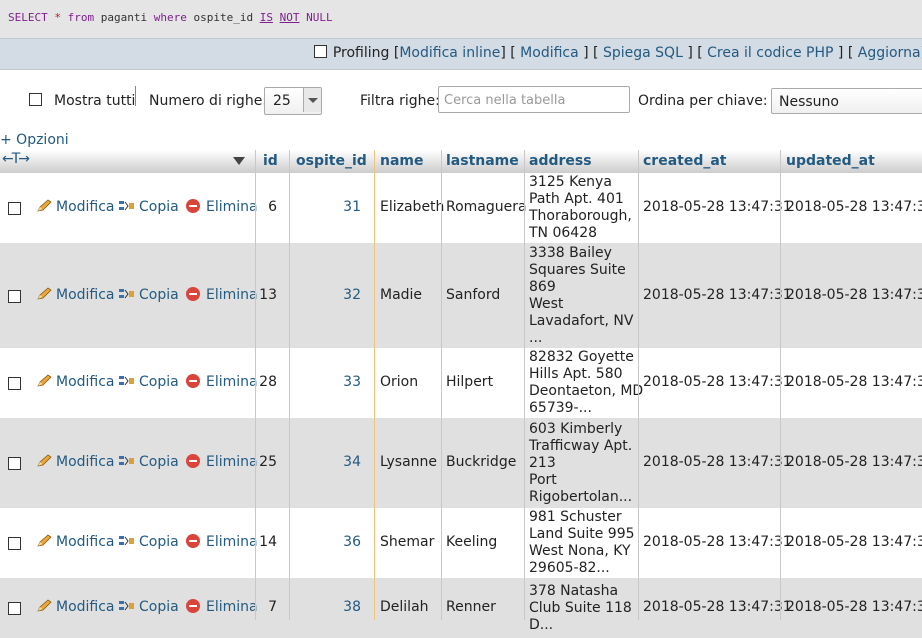 Image resolution: width=922 pixels, height=638 pixels. Describe the element at coordinates (16, 159) in the screenshot. I see `column-arrows-icon: ←T→` at that location.